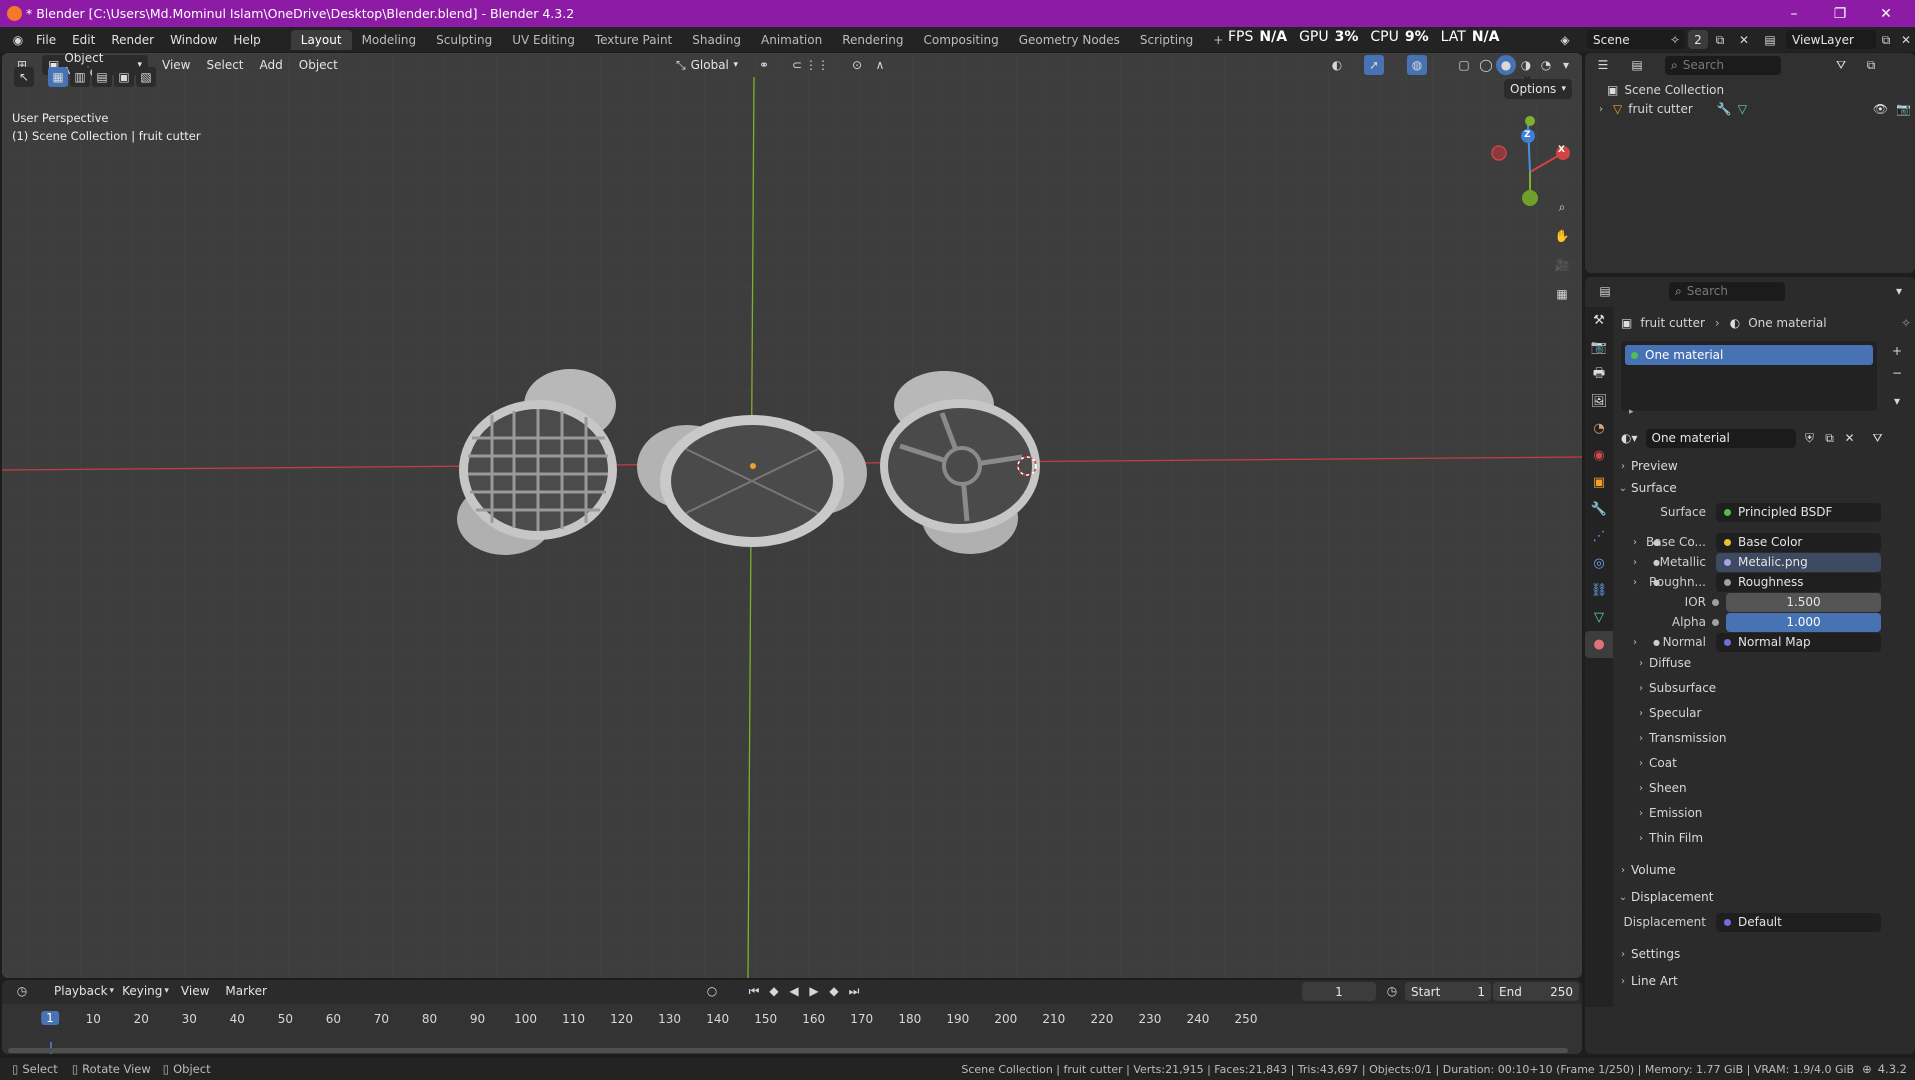 The height and width of the screenshot is (1080, 1915). What do you see at coordinates (1599, 509) in the screenshot?
I see `modifier-tab-icon: 🔧` at bounding box center [1599, 509].